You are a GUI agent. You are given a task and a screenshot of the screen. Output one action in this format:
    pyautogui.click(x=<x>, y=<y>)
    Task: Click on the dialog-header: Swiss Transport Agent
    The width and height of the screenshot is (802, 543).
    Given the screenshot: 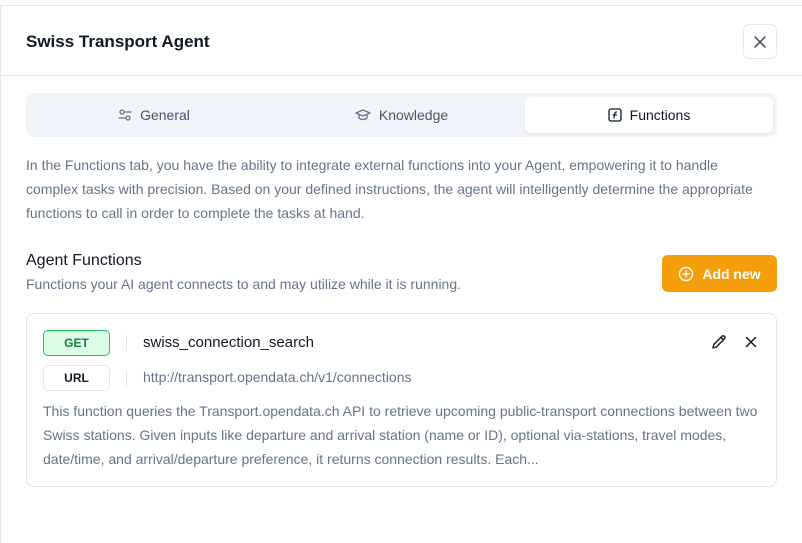 What is the action you would take?
    pyautogui.click(x=401, y=41)
    